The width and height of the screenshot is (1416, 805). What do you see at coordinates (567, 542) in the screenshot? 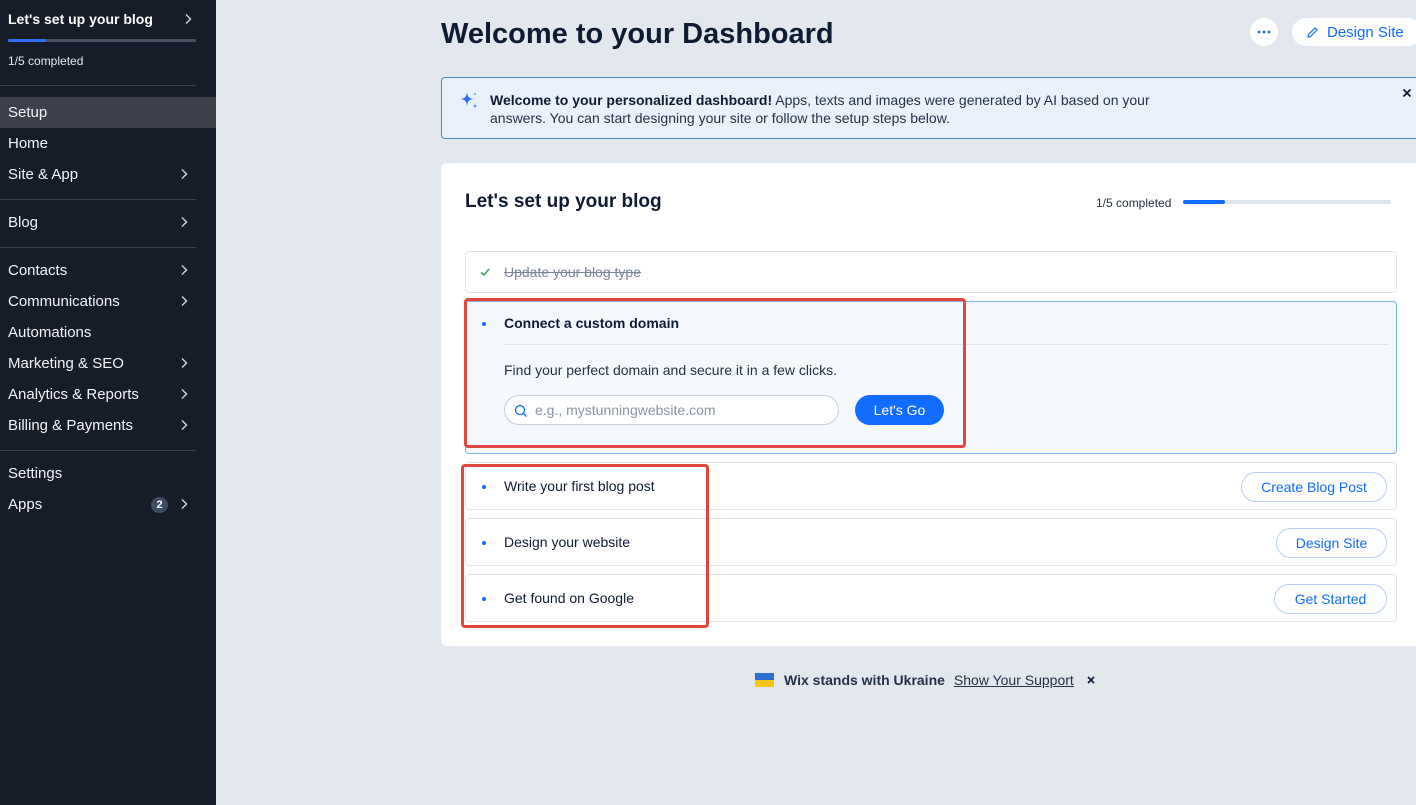
I see `step-label: Design your website` at bounding box center [567, 542].